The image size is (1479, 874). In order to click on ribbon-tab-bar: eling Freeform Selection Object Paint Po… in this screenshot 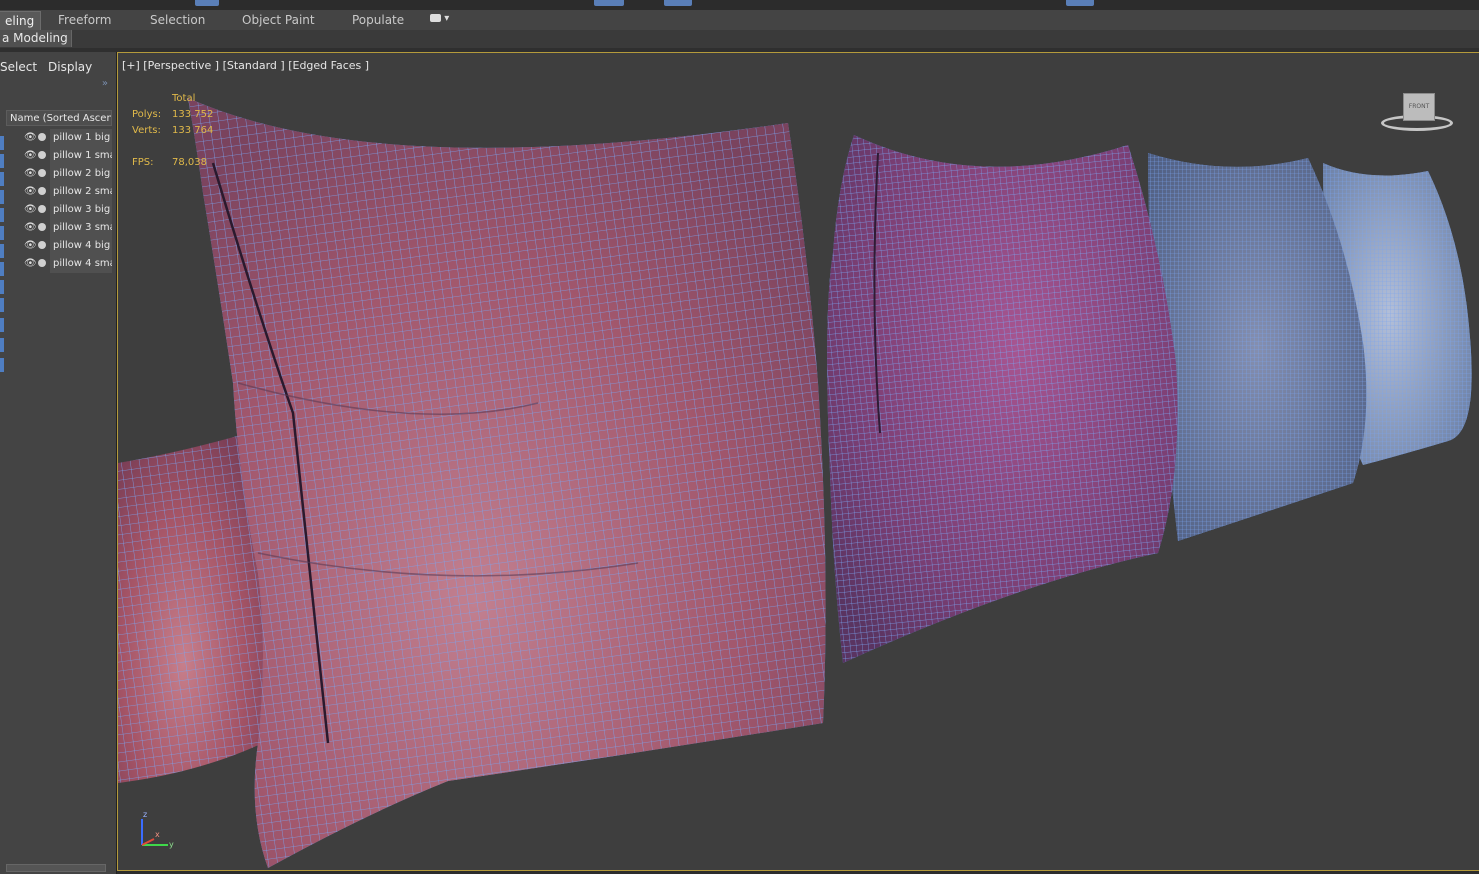, I will do `click(739, 20)`.